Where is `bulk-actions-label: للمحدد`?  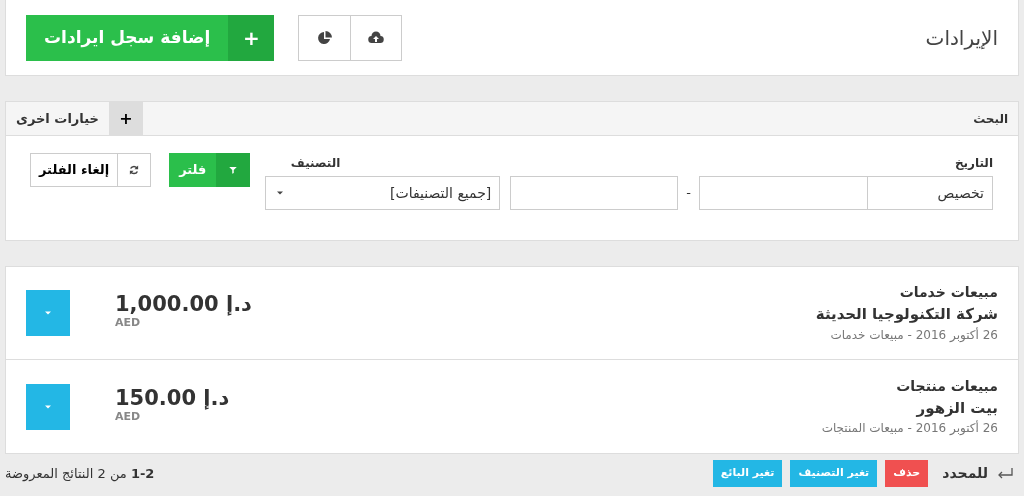 bulk-actions-label: للمحدد is located at coordinates (965, 473).